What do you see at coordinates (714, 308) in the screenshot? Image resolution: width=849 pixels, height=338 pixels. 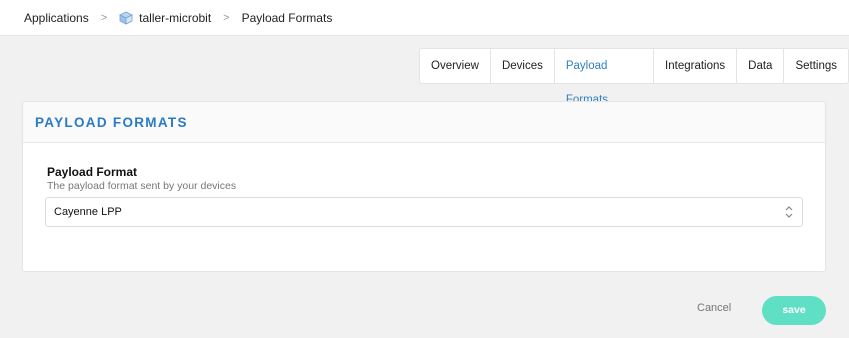 I see `cancel-button: Cancel` at bounding box center [714, 308].